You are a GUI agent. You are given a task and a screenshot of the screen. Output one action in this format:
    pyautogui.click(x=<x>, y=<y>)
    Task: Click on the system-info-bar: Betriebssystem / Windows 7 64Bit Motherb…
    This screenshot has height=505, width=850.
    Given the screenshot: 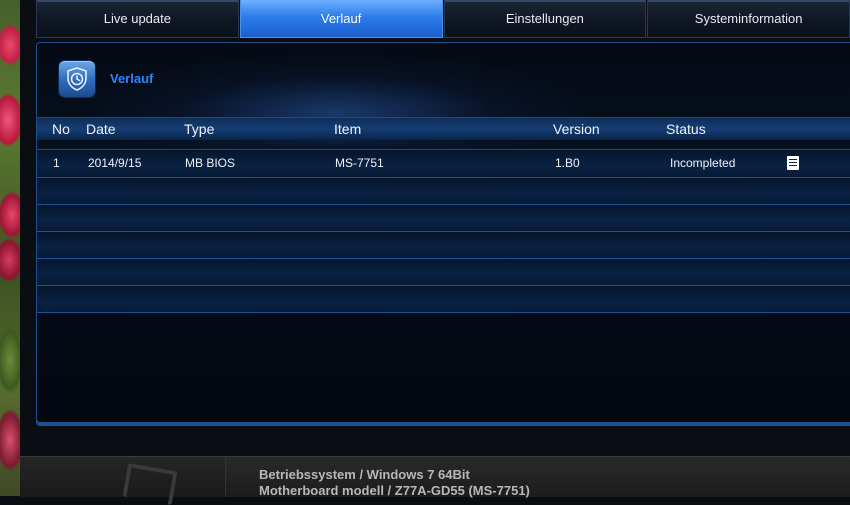 What is the action you would take?
    pyautogui.click(x=435, y=480)
    